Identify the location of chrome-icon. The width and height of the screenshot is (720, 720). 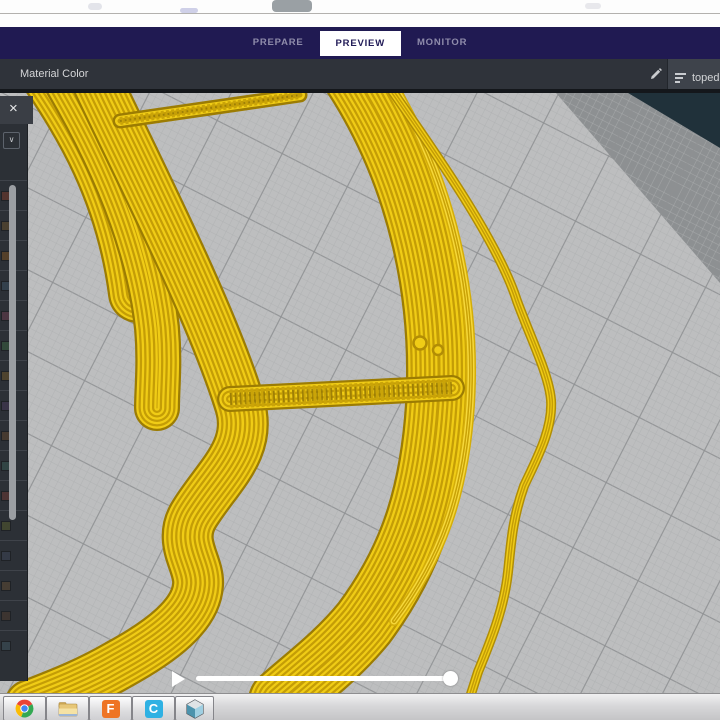
(24, 708).